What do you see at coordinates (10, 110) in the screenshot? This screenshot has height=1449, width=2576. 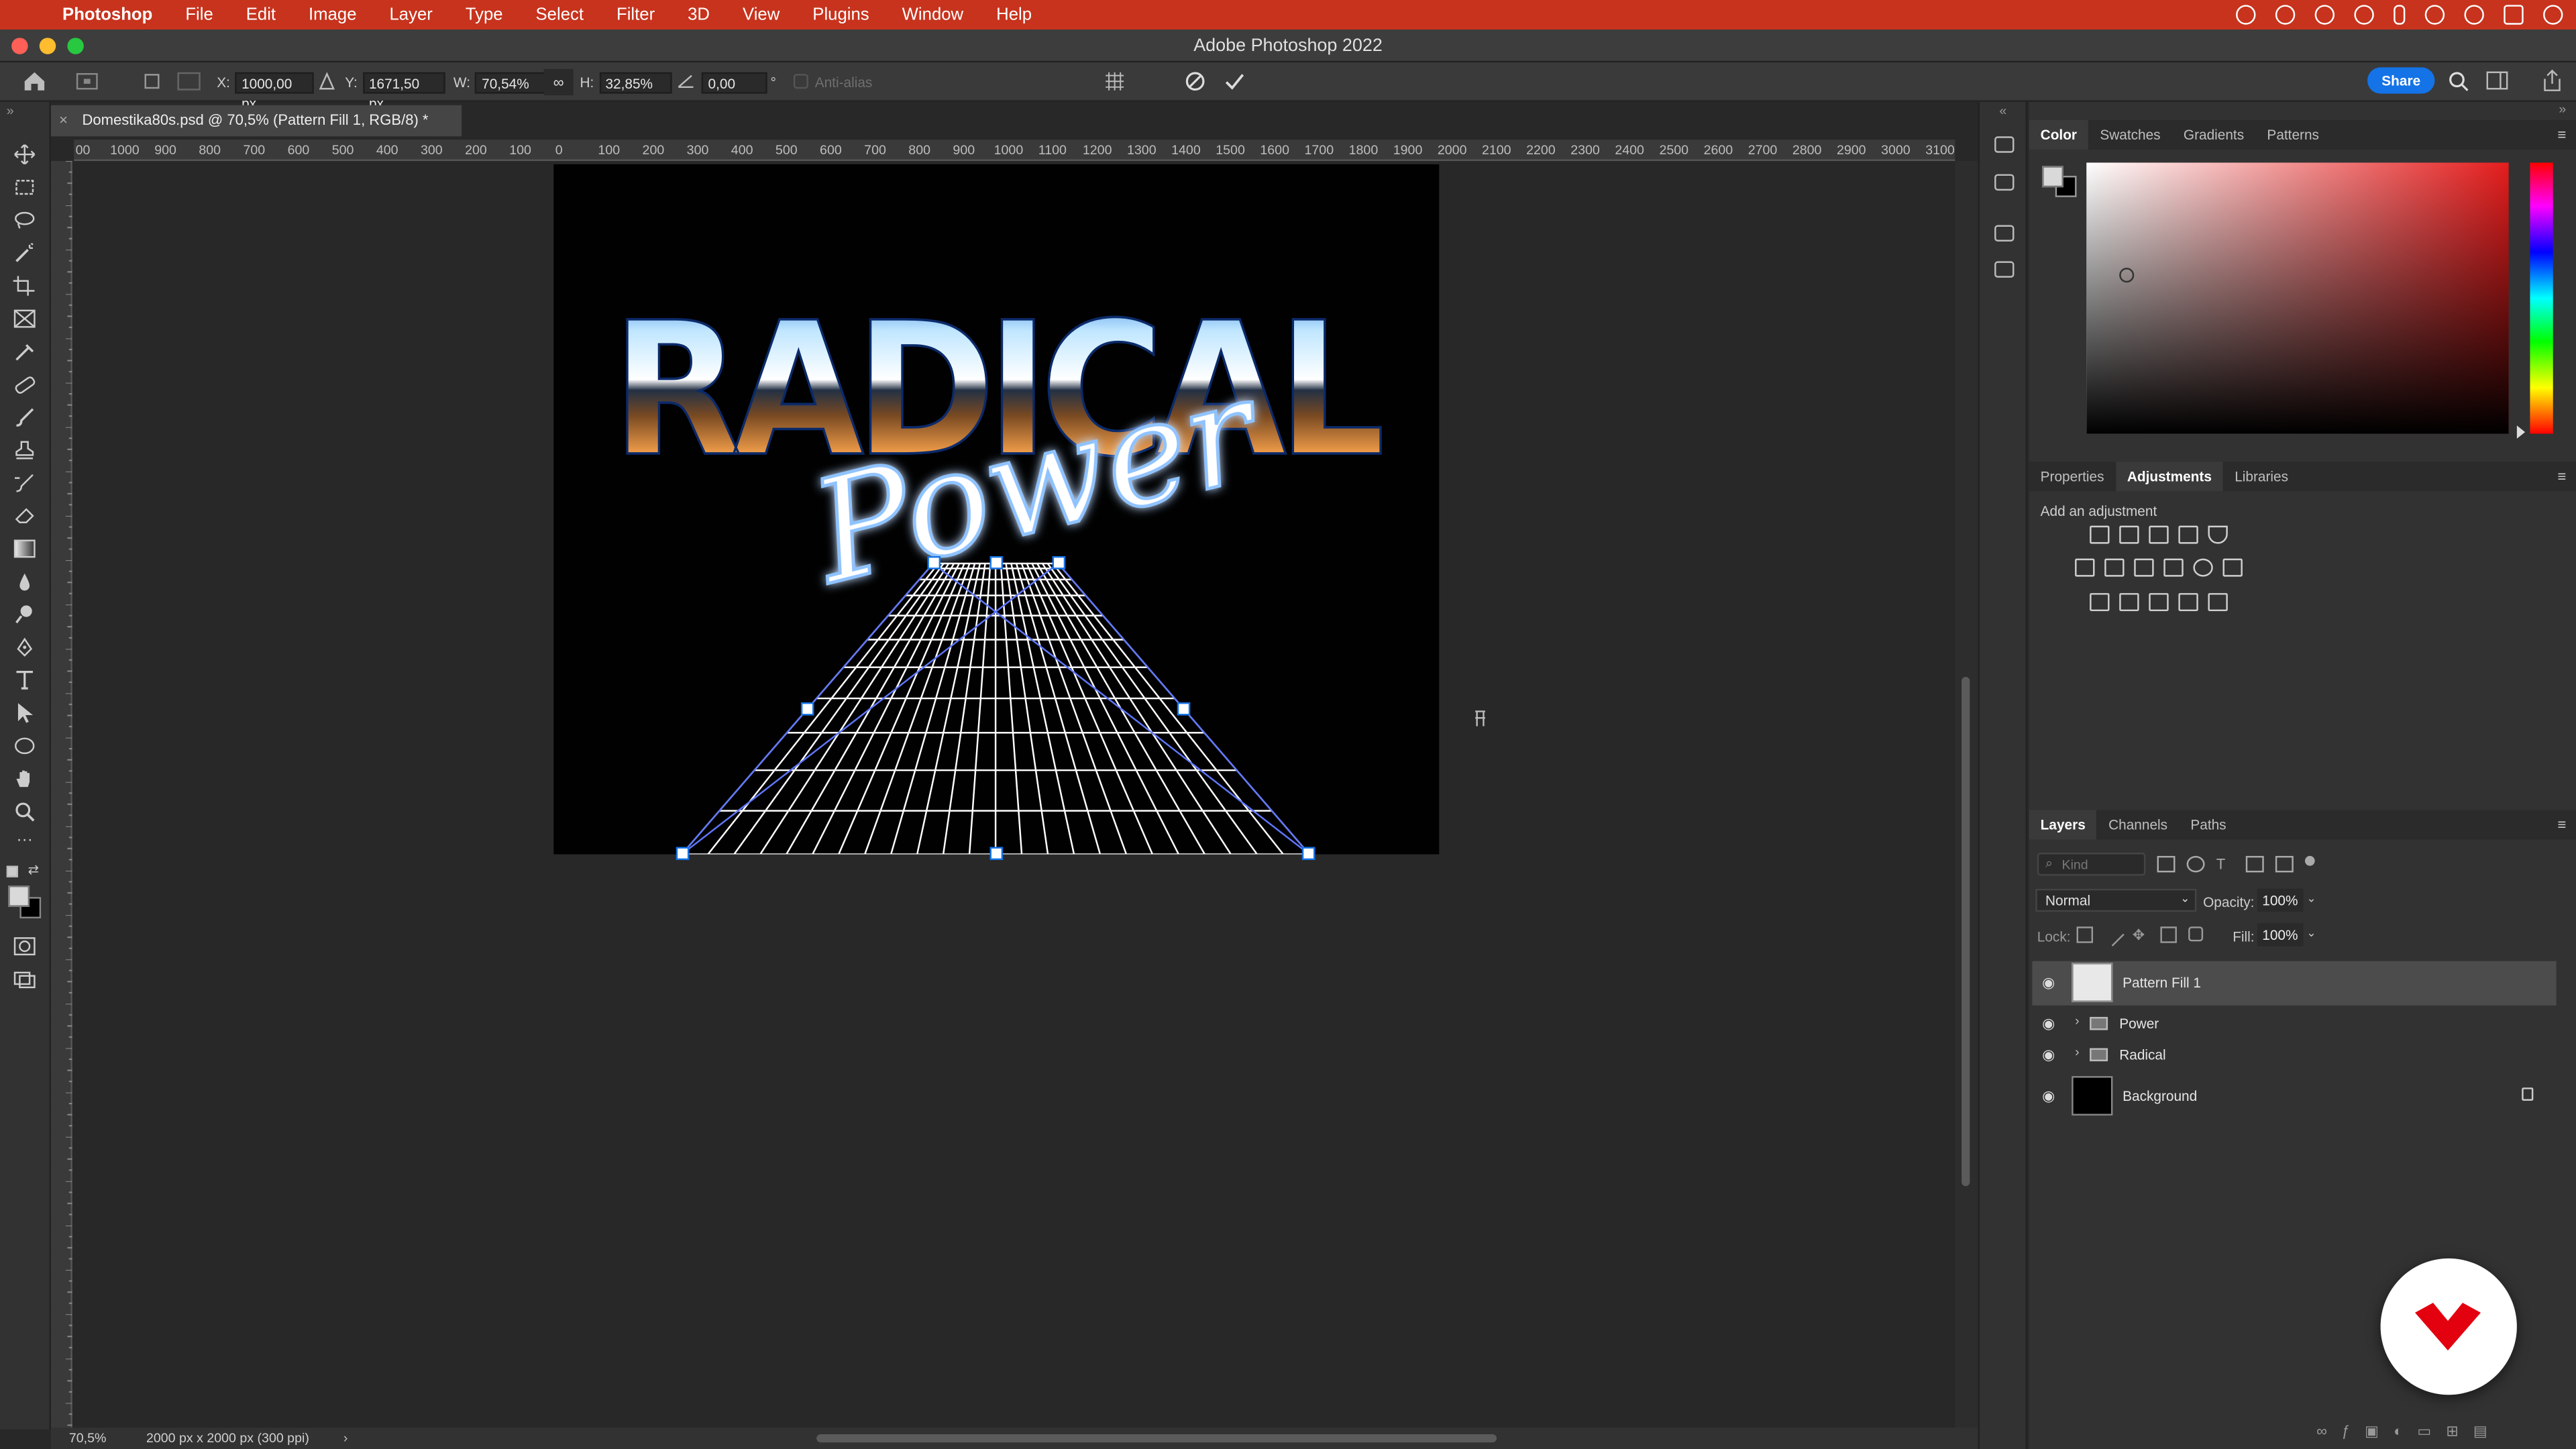 I see `collapse-toolbar-icon: »` at bounding box center [10, 110].